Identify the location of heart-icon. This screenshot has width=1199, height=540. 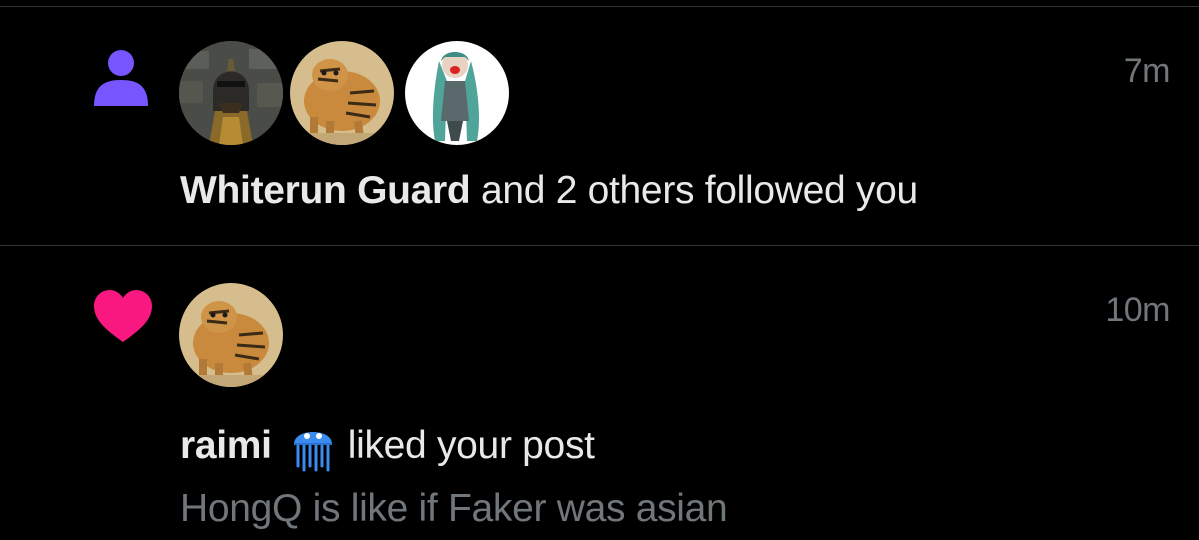
(123, 316).